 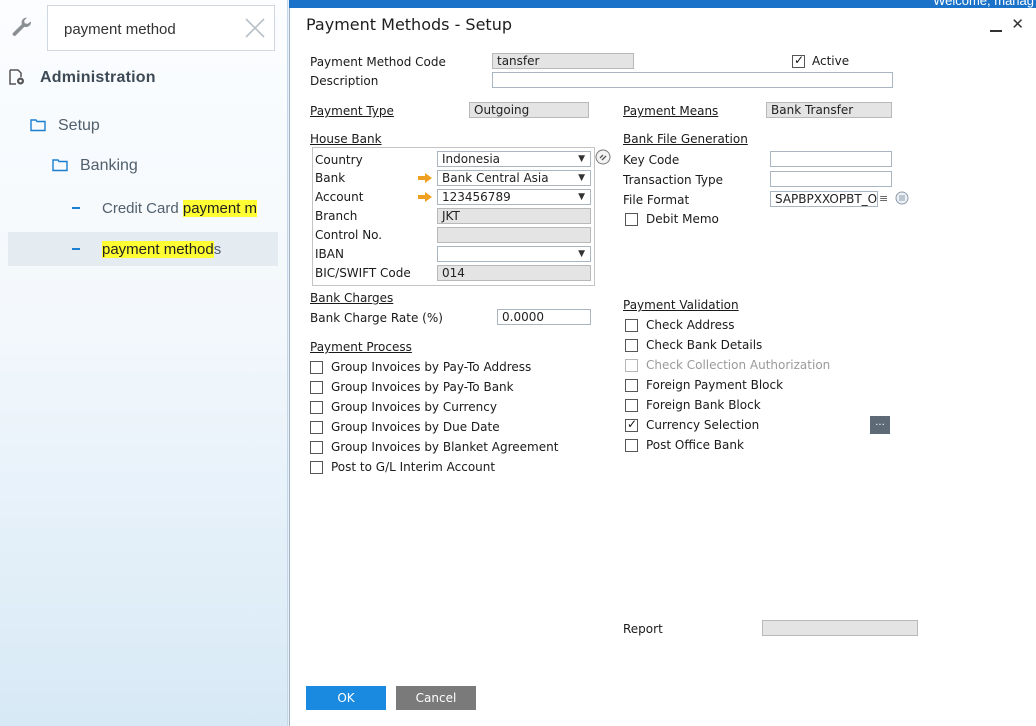 What do you see at coordinates (798, 60) in the screenshot?
I see `active-checkbox` at bounding box center [798, 60].